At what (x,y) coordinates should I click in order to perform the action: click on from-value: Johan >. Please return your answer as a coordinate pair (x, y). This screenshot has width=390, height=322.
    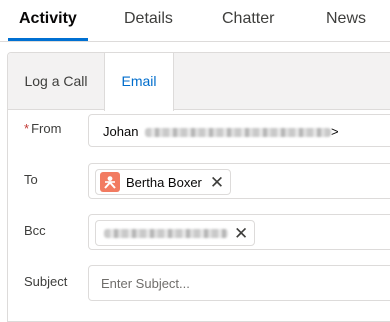
    Looking at the image, I should click on (221, 131).